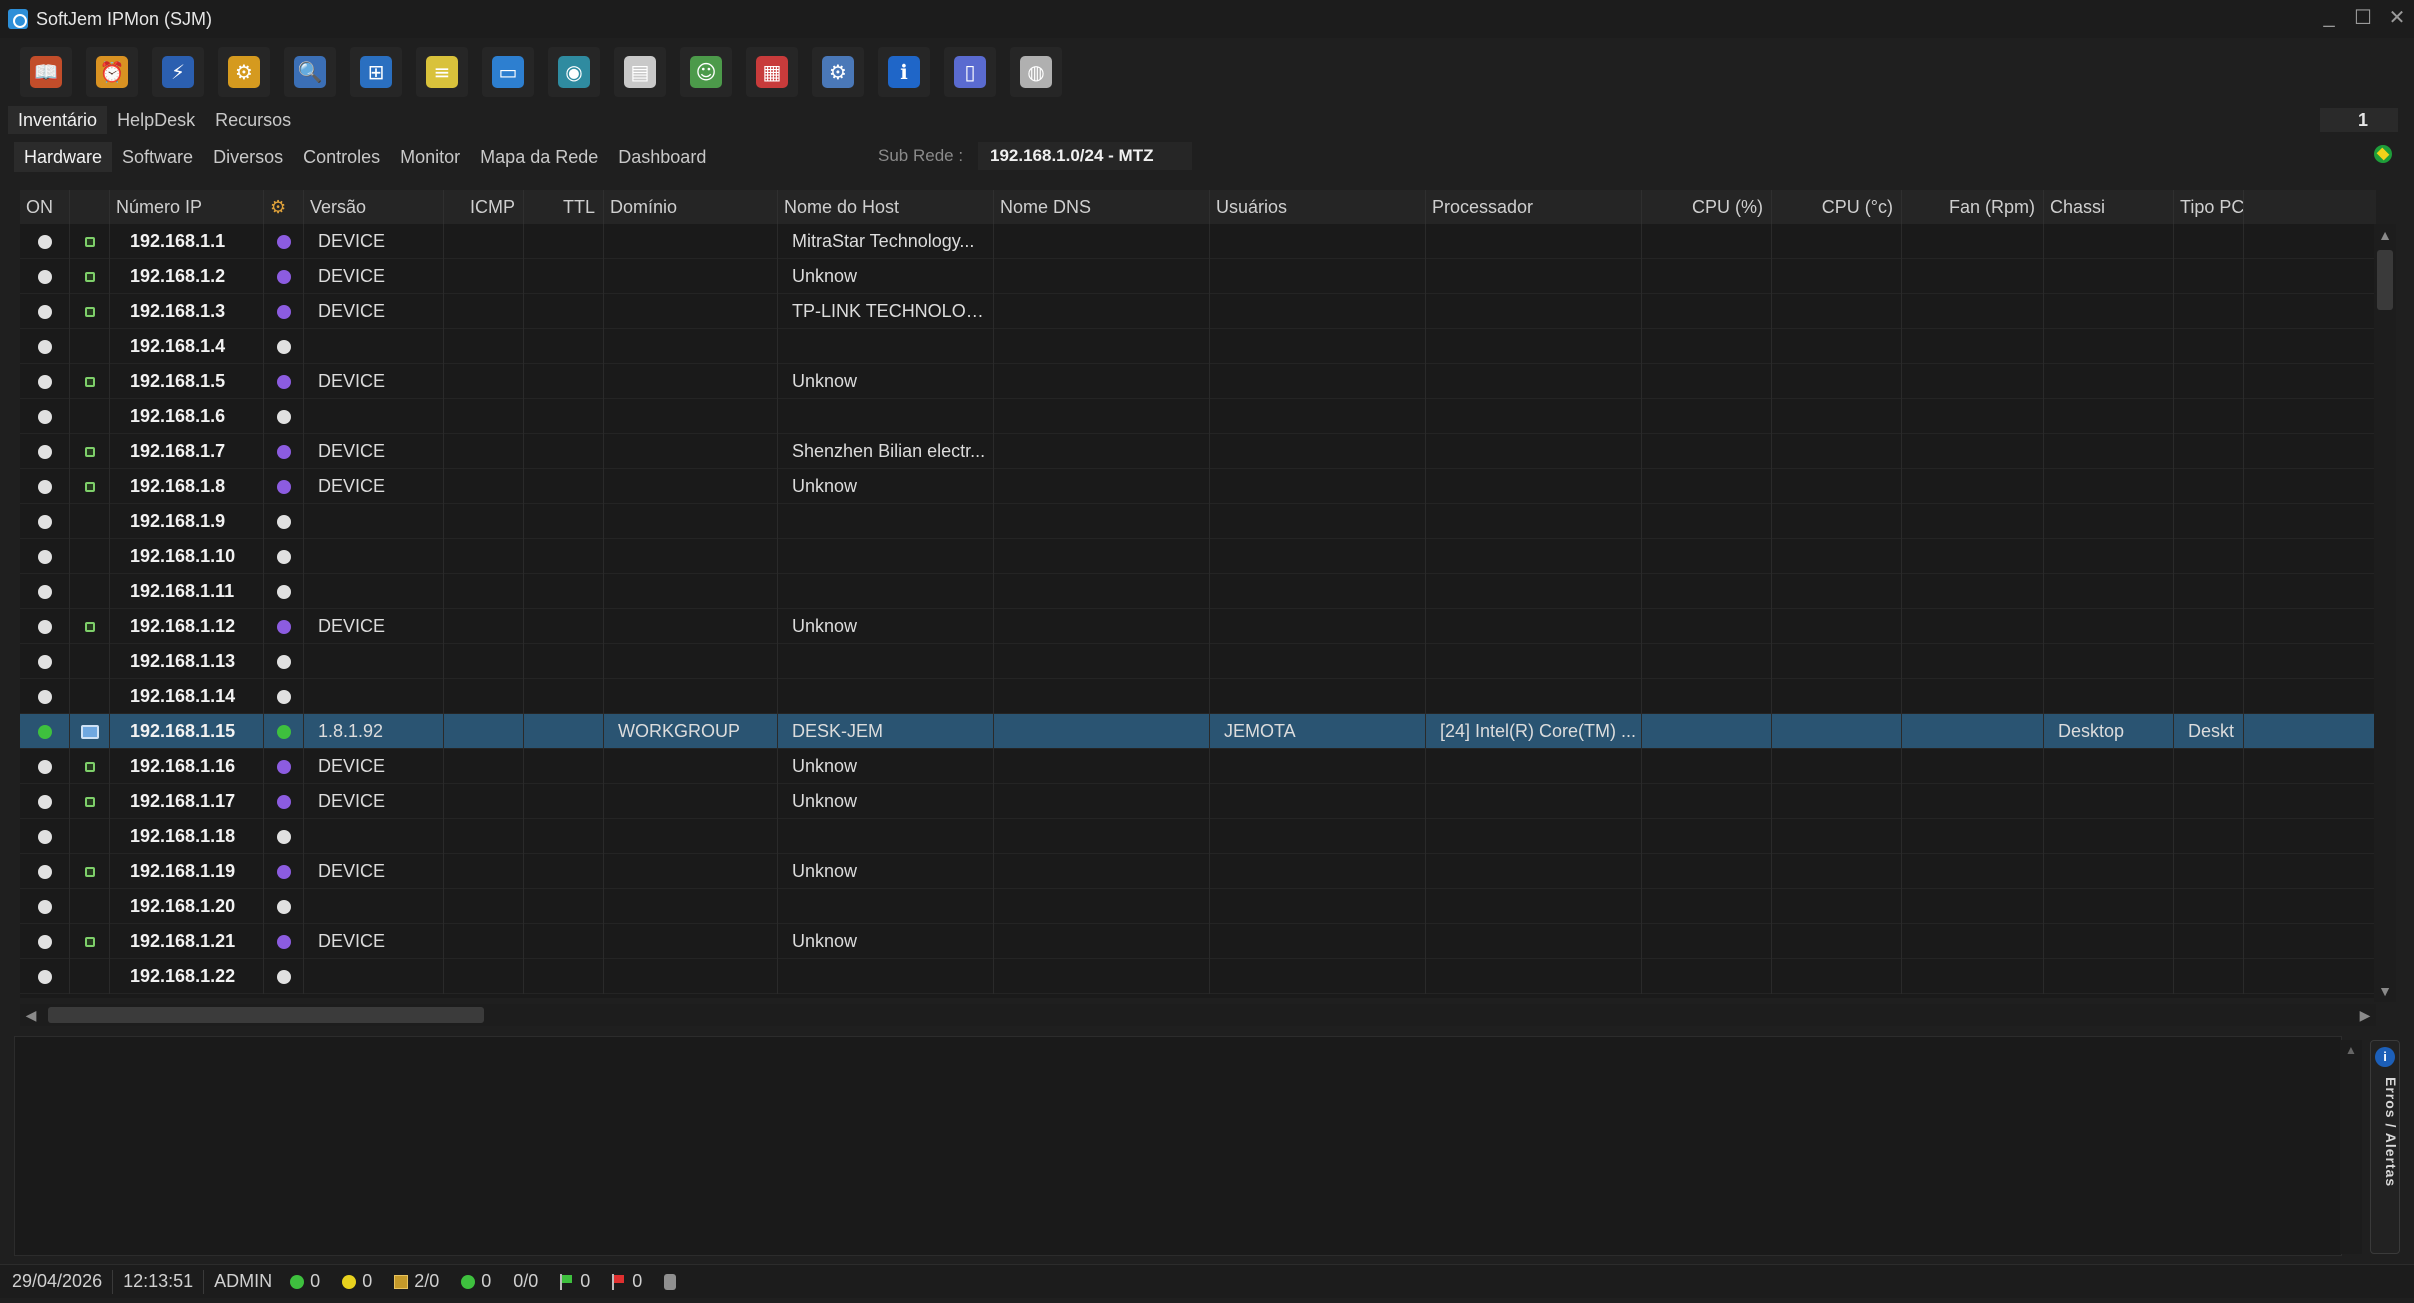 The height and width of the screenshot is (1303, 2414). I want to click on col-host-header: Nome do Host, so click(886, 207).